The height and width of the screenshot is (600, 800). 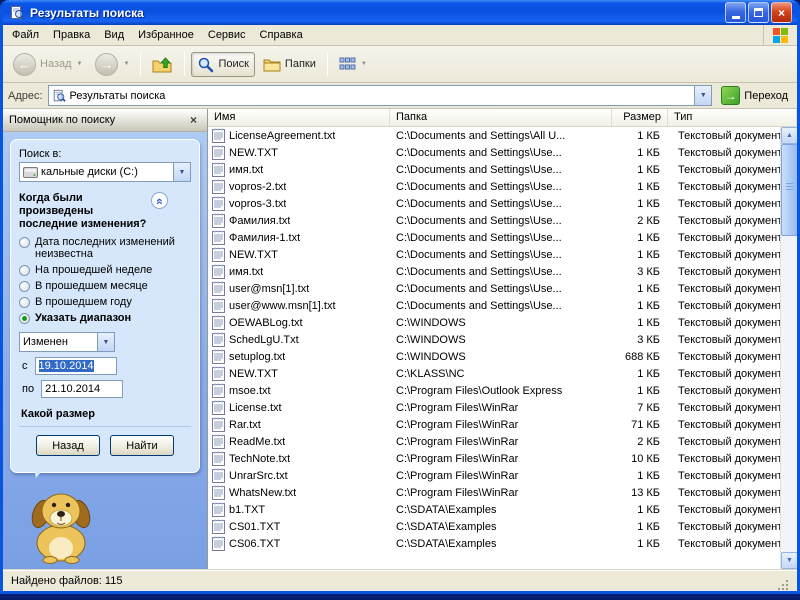 What do you see at coordinates (82, 389) in the screenshot?
I see `date-to-input: 21.10.2014` at bounding box center [82, 389].